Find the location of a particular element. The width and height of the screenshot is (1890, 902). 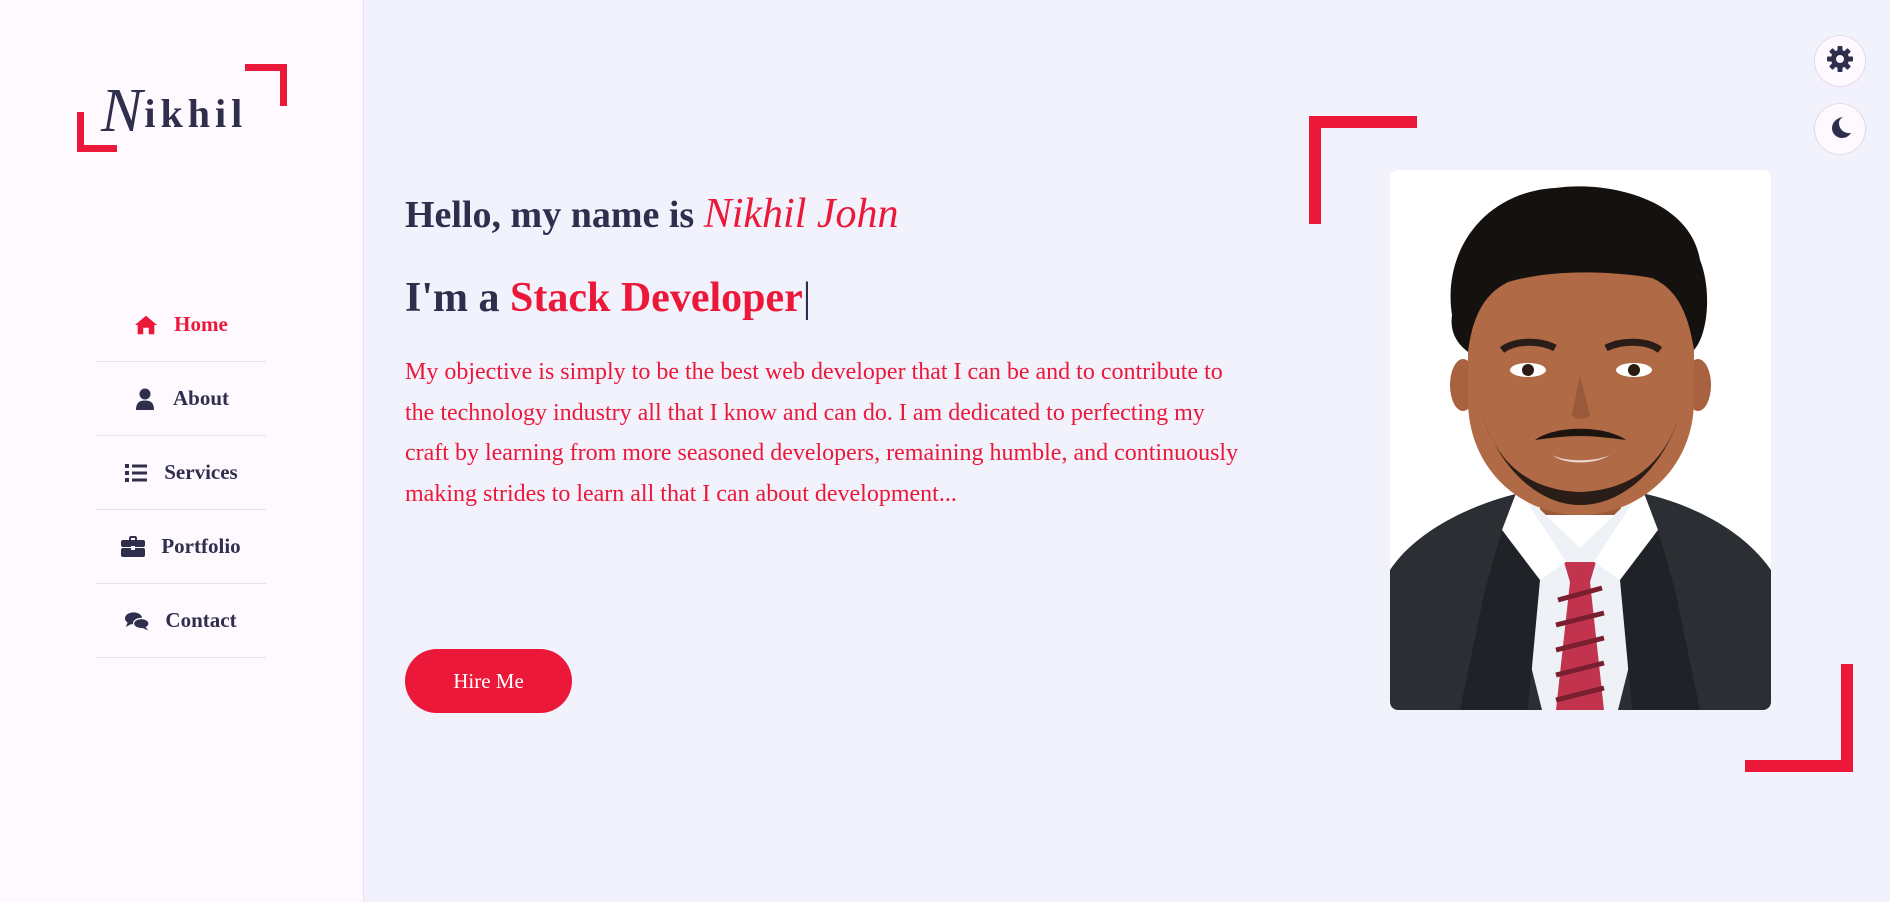

role-heading: I'm a Stack Developer| is located at coordinates (608, 298).